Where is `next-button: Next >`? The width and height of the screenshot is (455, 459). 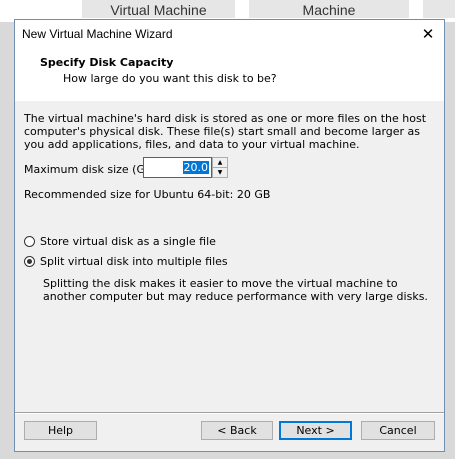
next-button: Next > is located at coordinates (315, 430).